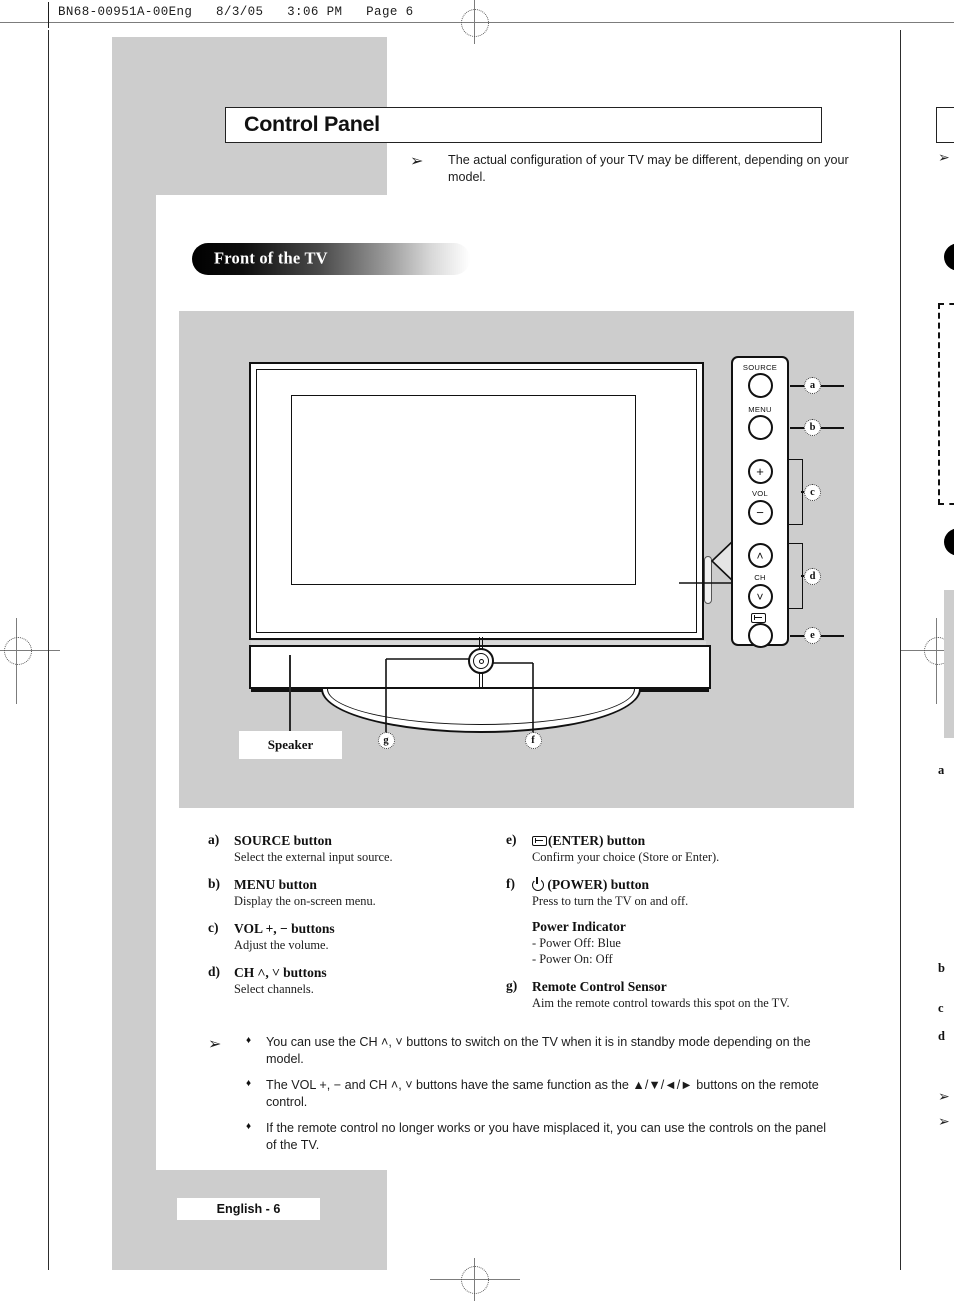 This screenshot has width=954, height=1301. What do you see at coordinates (214, 839) in the screenshot?
I see `legend-key-a: a)` at bounding box center [214, 839].